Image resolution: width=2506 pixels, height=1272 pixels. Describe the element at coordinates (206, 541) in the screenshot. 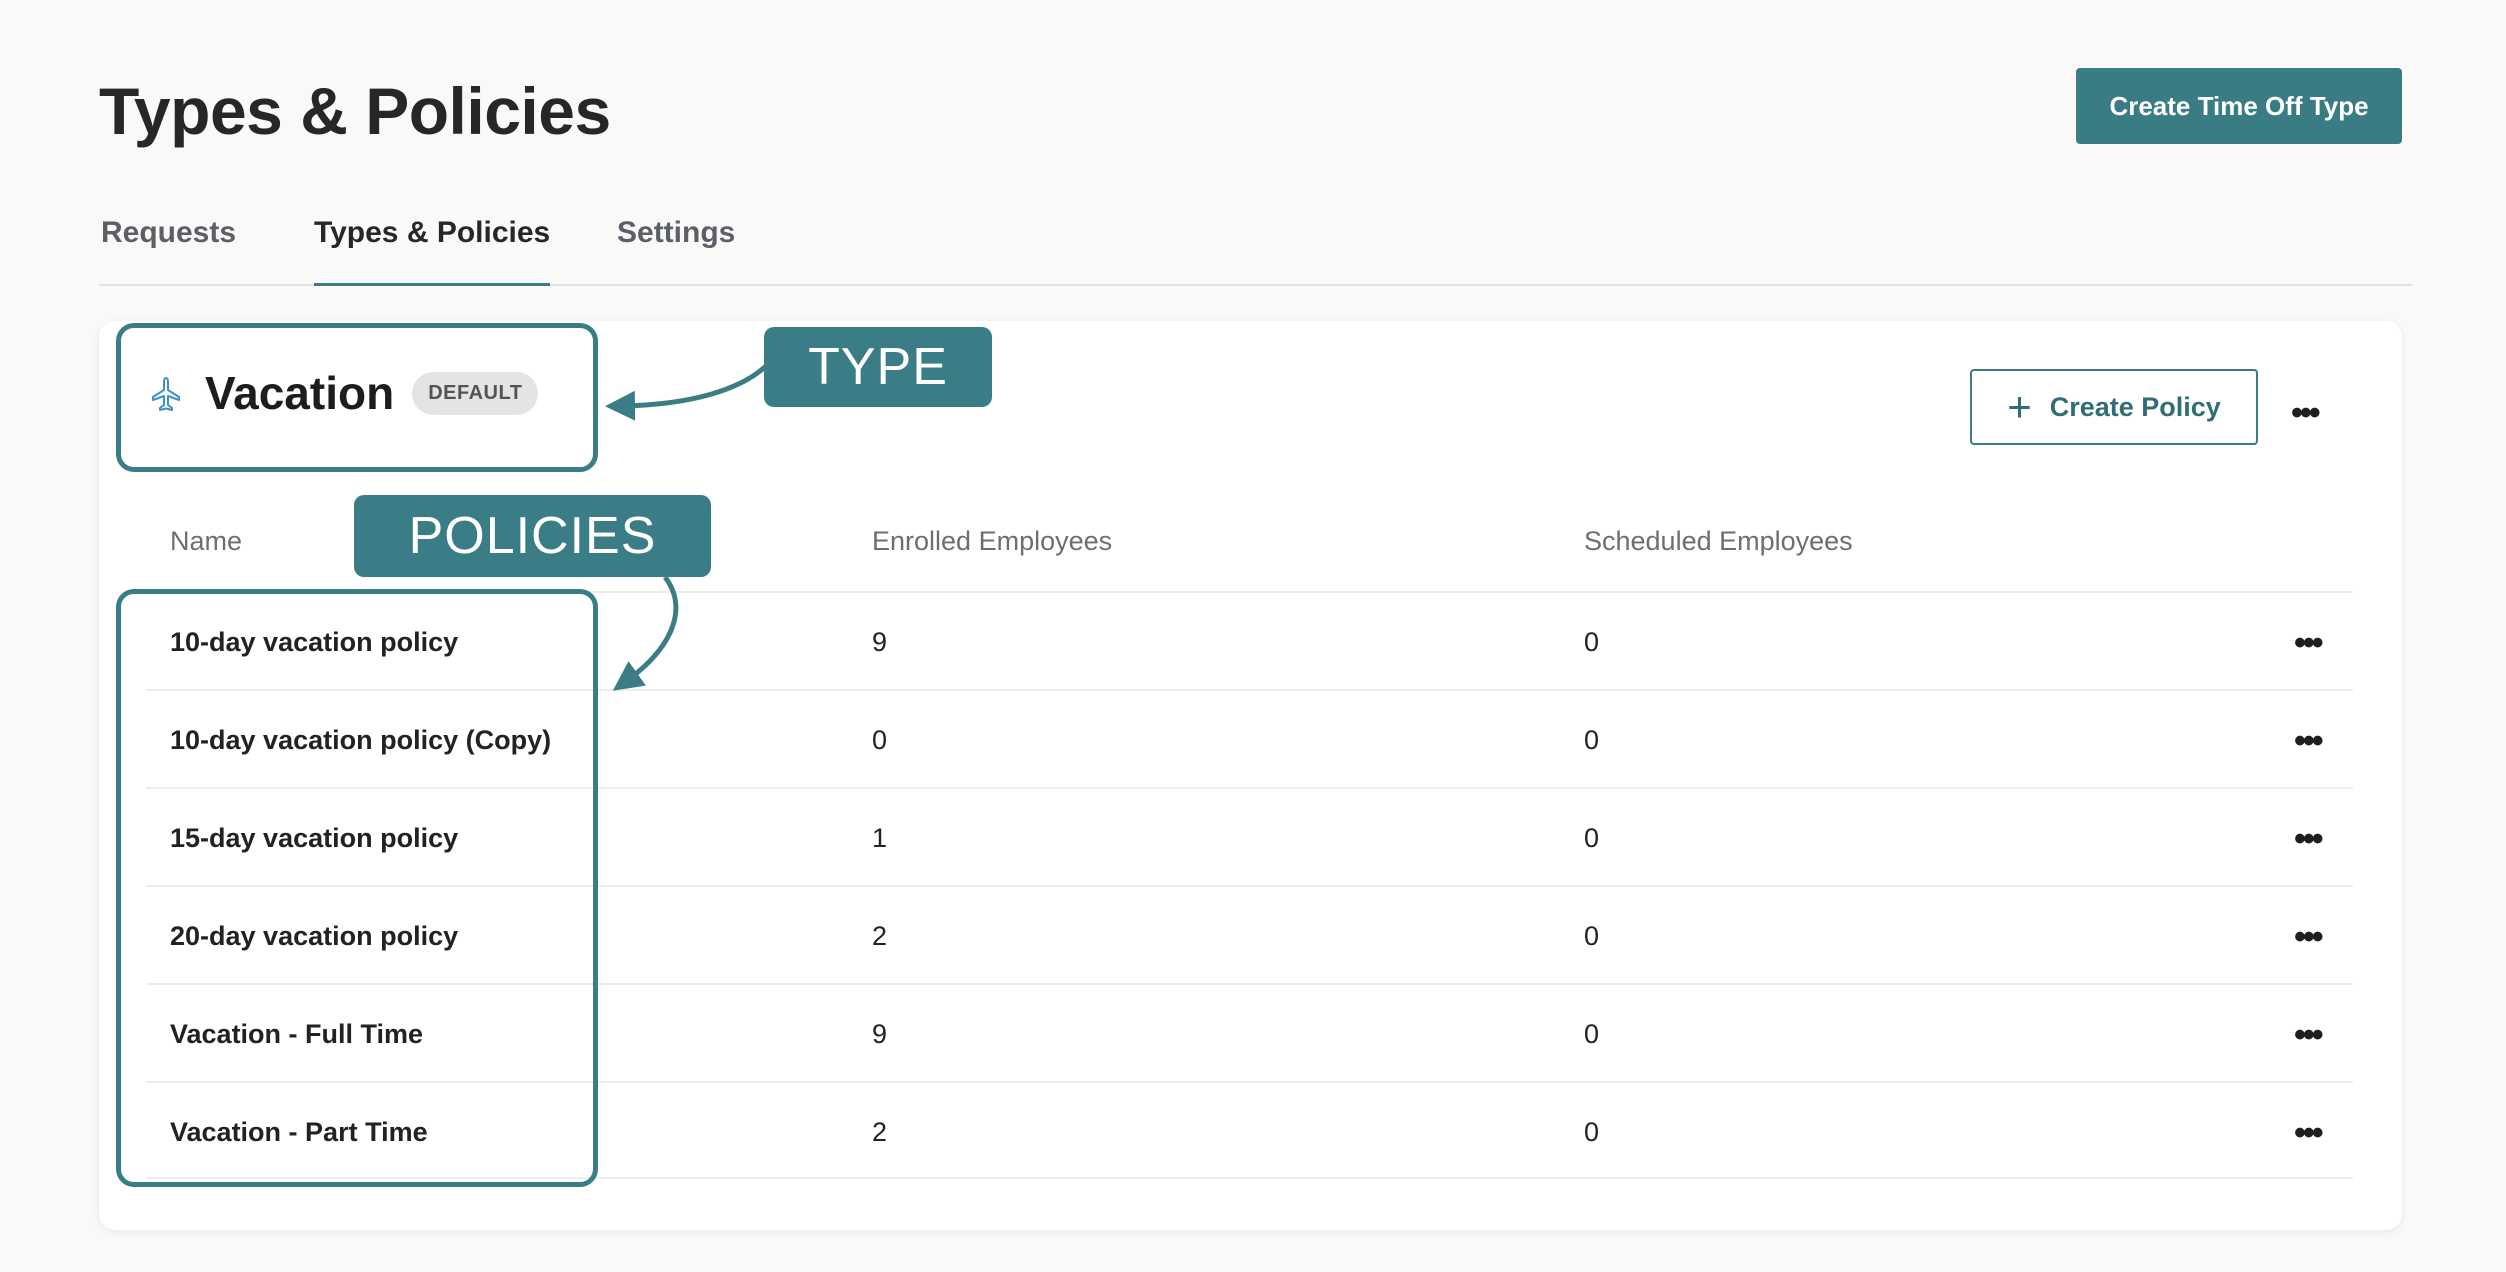

I see `column-header-name: Name` at that location.